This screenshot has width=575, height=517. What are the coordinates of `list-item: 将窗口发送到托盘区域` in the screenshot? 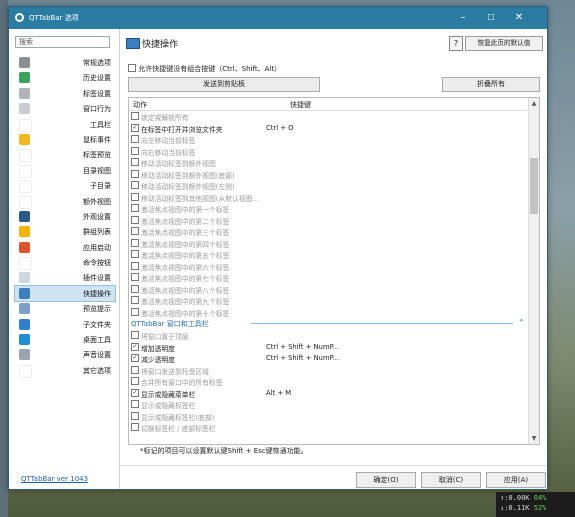 It's located at (328, 370).